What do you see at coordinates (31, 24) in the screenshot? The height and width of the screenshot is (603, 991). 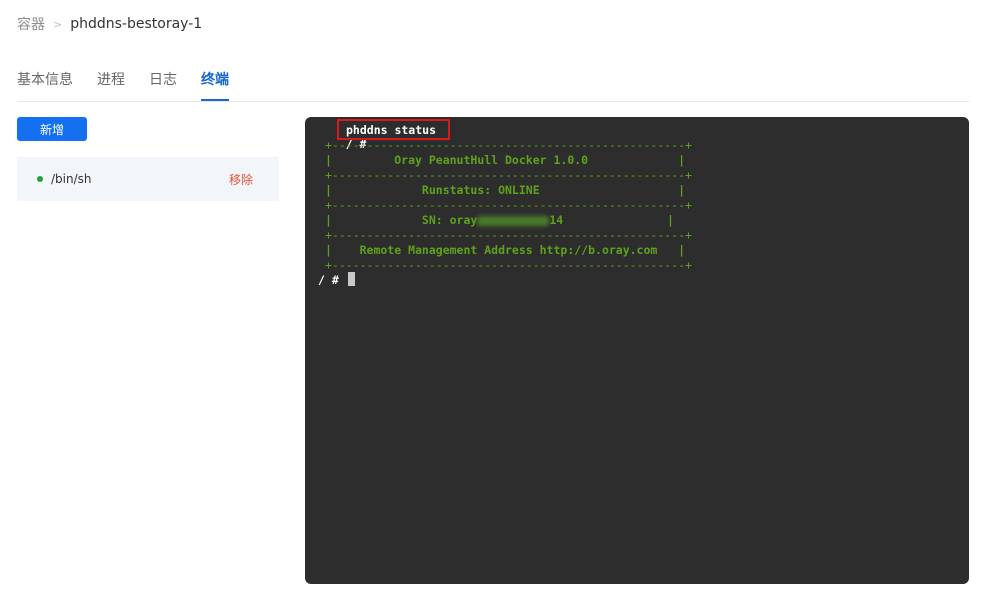 I see `breadcrumb-root-link: 容器` at bounding box center [31, 24].